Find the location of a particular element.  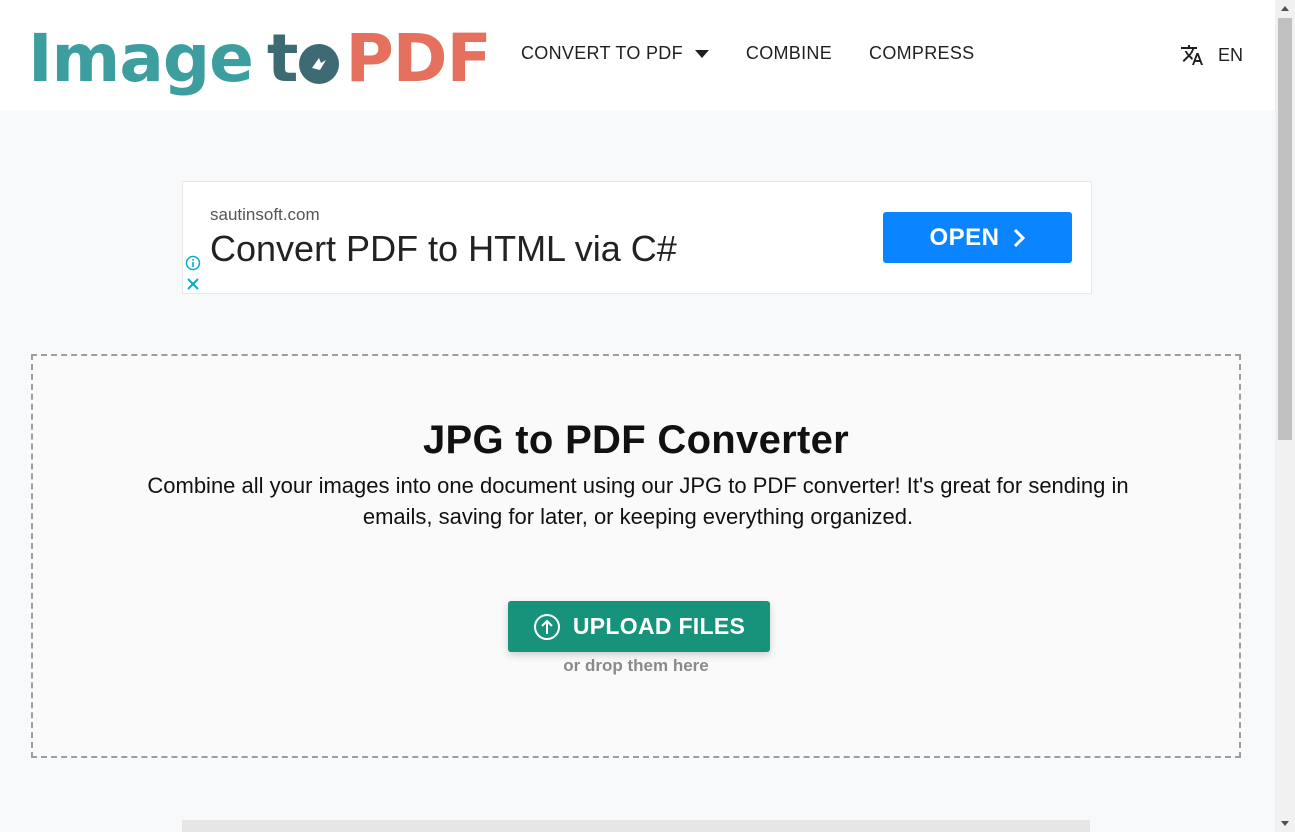

ad-open-button: OPEN is located at coordinates (977, 237).